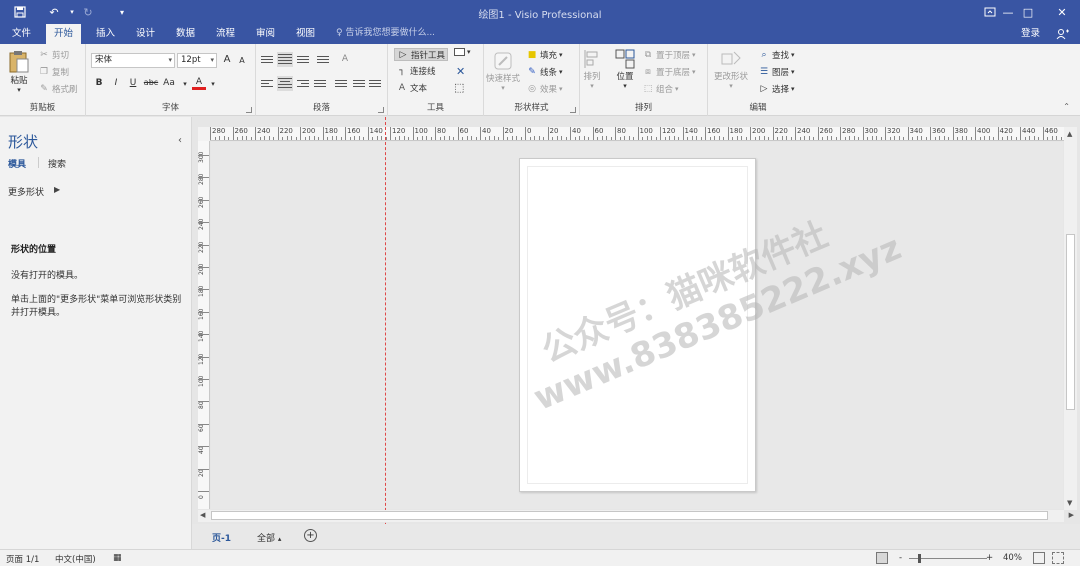 The height and width of the screenshot is (566, 1080). Describe the element at coordinates (242, 61) in the screenshot. I see `shrink-font-button: A` at that location.